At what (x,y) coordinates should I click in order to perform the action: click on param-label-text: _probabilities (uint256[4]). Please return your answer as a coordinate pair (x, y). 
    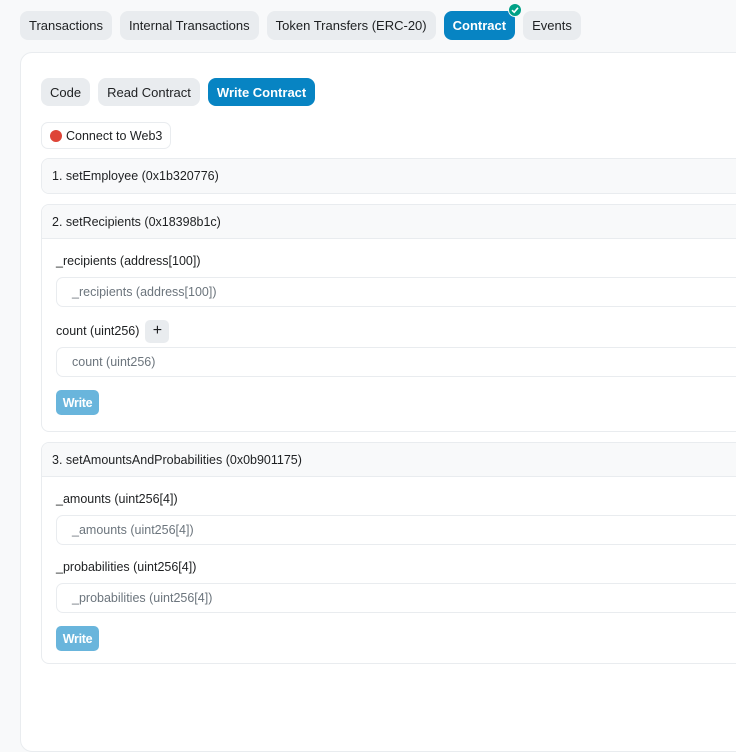
    Looking at the image, I should click on (126, 567).